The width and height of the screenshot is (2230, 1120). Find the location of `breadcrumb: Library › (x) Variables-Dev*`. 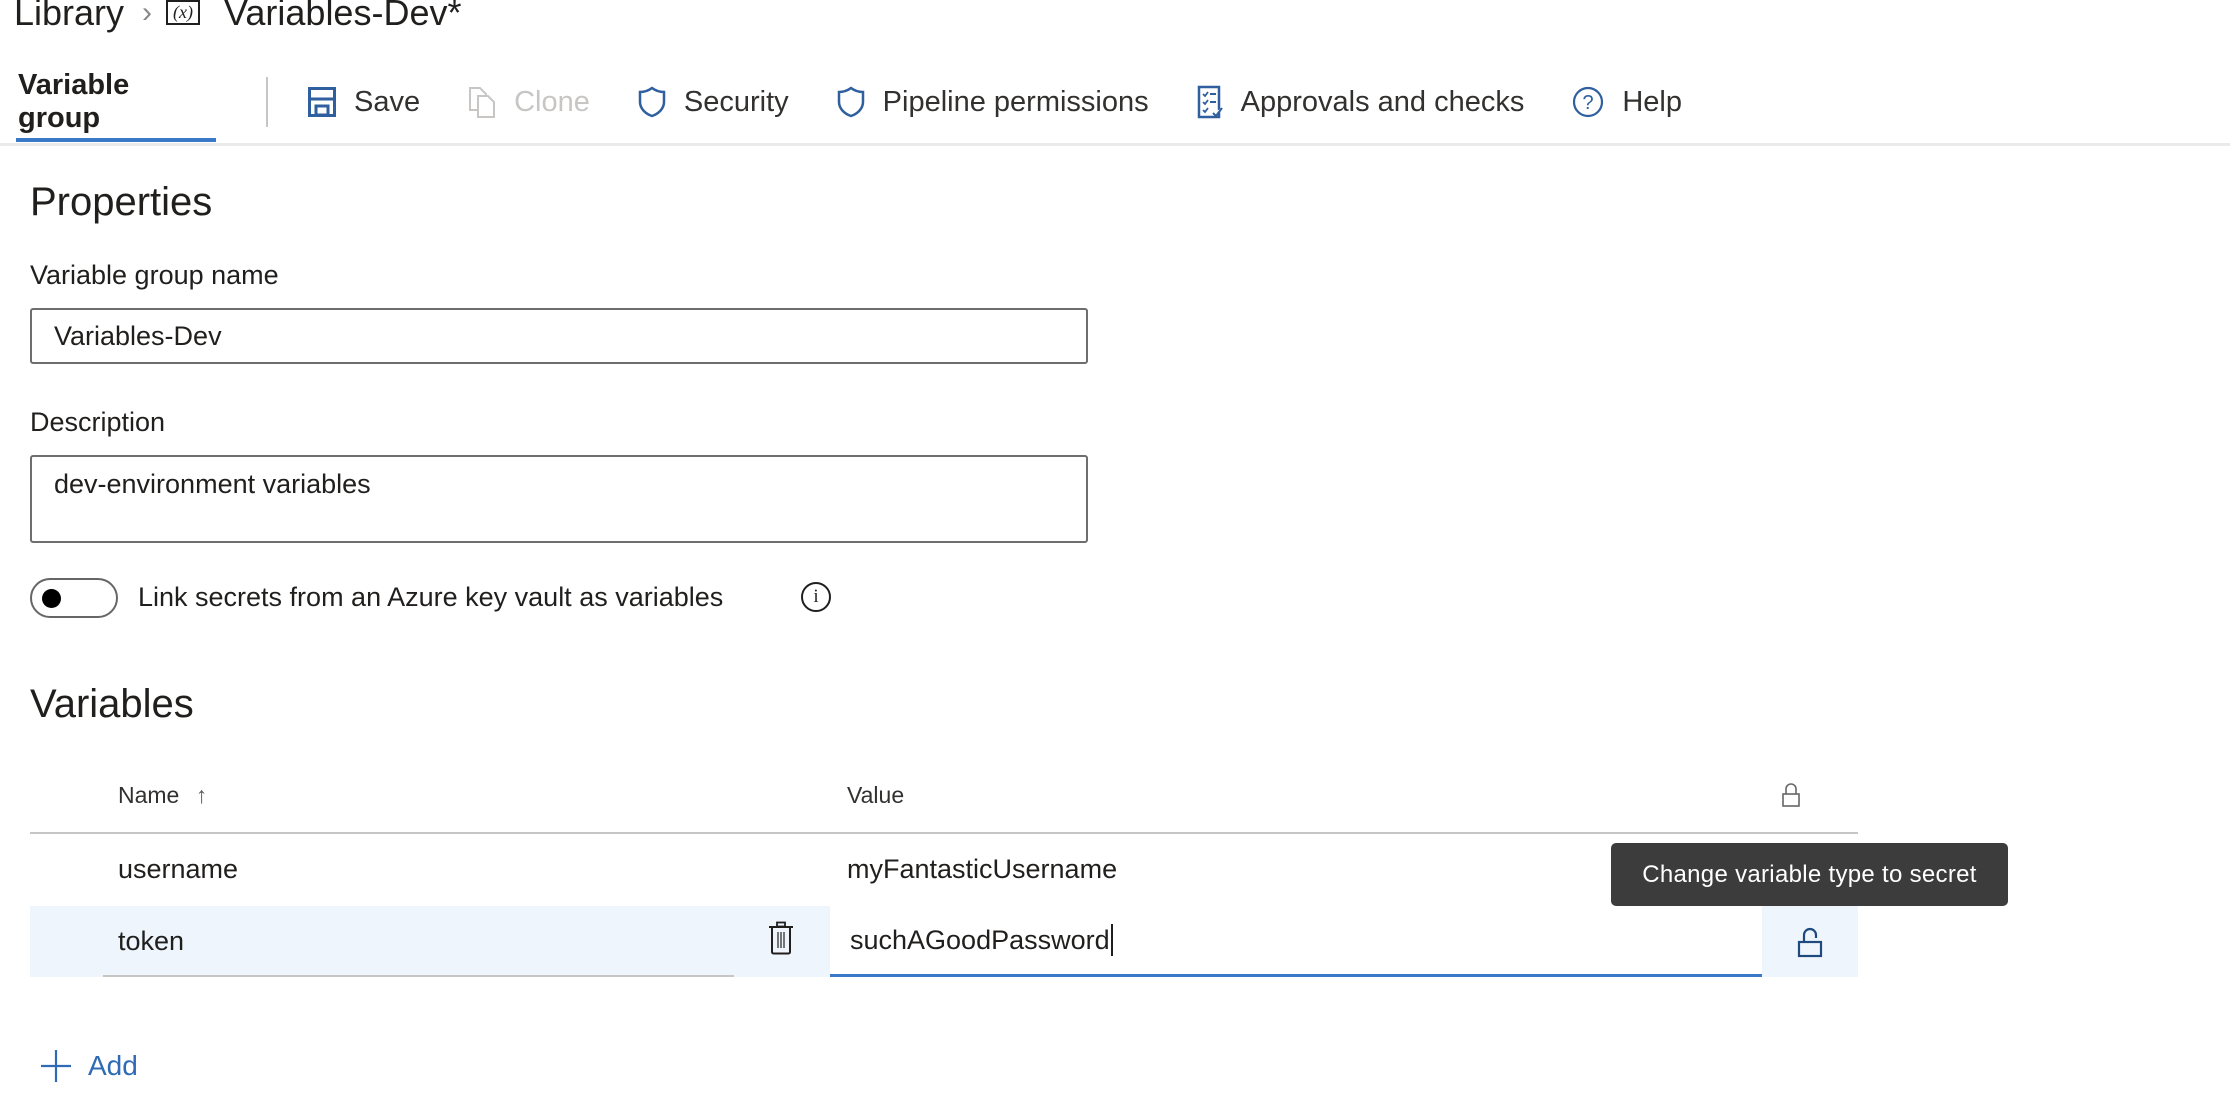

breadcrumb: Library › (x) Variables-Dev* is located at coordinates (237, 19).